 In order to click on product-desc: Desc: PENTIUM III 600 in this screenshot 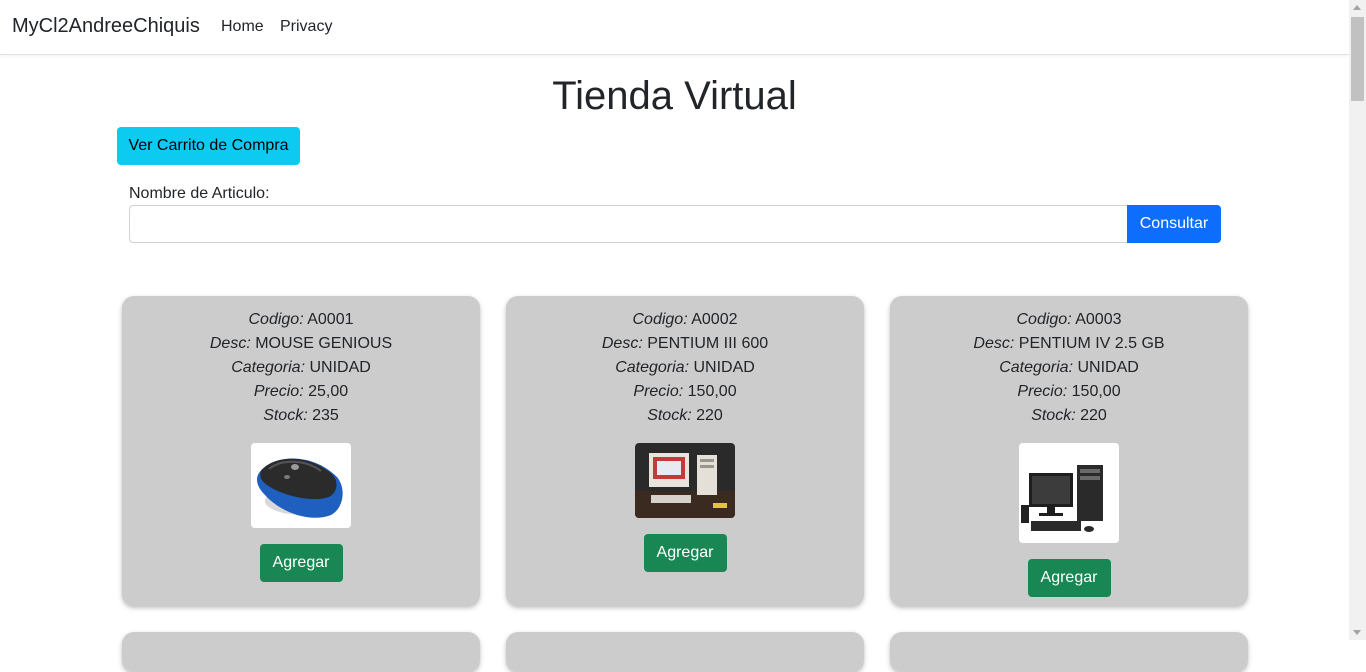, I will do `click(685, 343)`.